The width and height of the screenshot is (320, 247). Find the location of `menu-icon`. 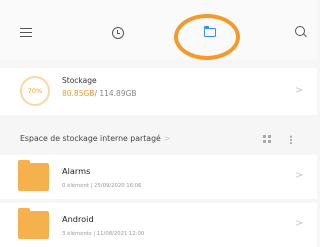

menu-icon is located at coordinates (26, 32).